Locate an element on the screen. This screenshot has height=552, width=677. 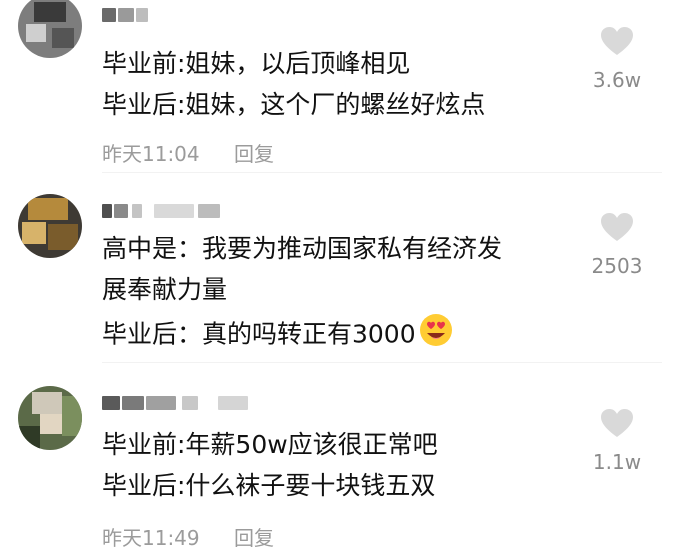
like-button: 1.1w is located at coordinates (617, 441).